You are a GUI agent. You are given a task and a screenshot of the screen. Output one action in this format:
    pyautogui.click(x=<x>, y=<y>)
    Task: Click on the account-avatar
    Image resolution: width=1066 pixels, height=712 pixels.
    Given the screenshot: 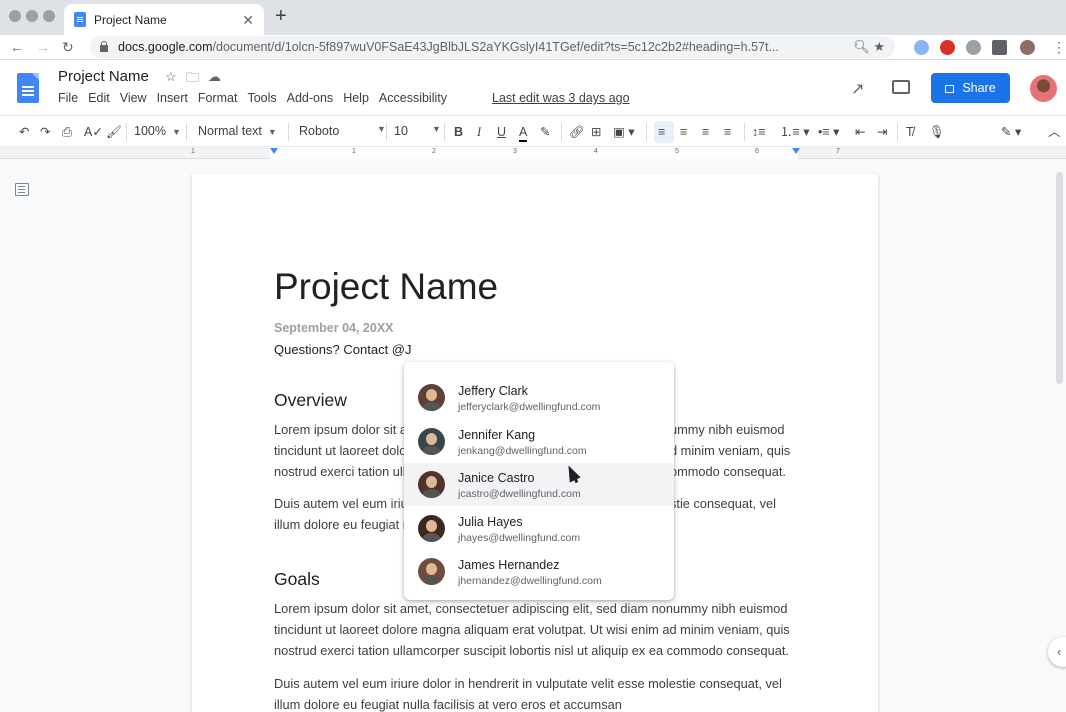 What is the action you would take?
    pyautogui.click(x=1043, y=88)
    